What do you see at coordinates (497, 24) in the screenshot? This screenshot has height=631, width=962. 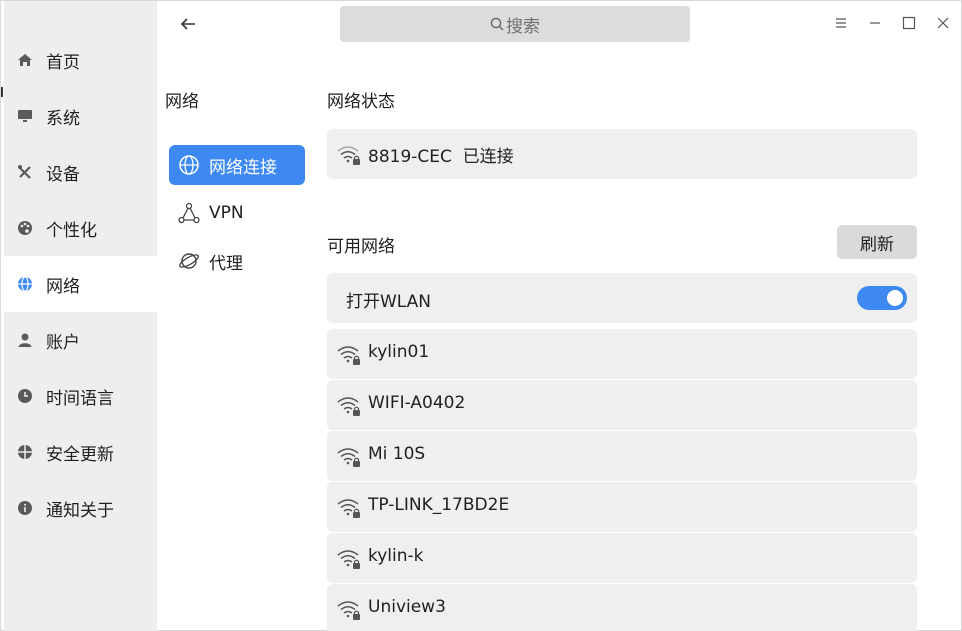 I see `search-icon` at bounding box center [497, 24].